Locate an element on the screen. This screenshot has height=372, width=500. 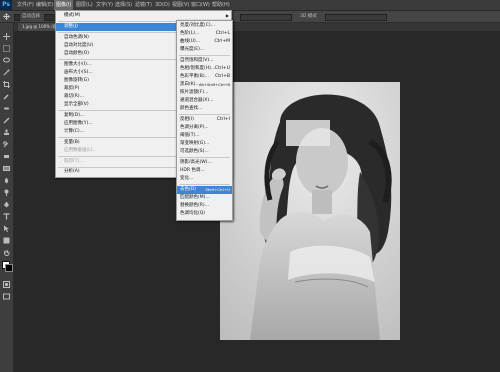
menu-select: 选择(S) is located at coordinates (123, 5).